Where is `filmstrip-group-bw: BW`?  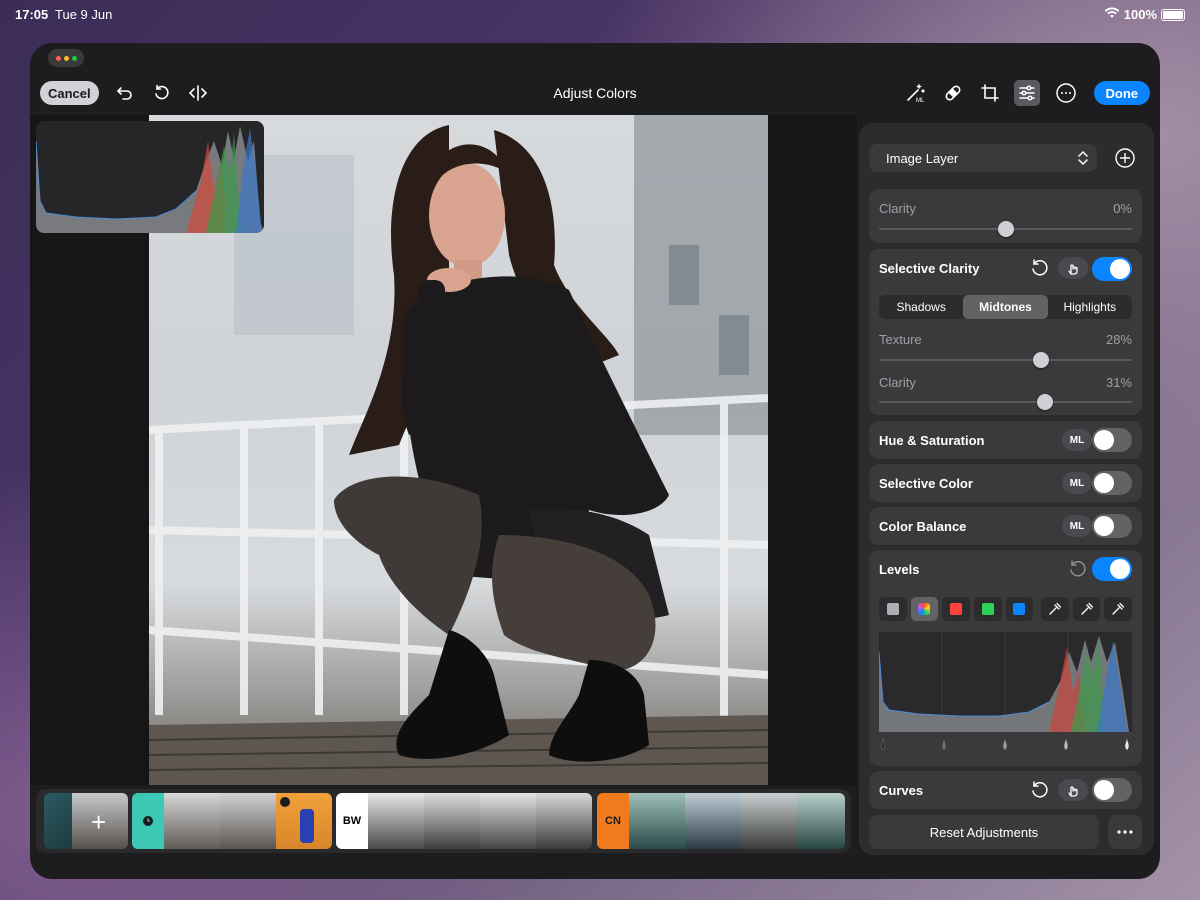 filmstrip-group-bw: BW is located at coordinates (464, 821).